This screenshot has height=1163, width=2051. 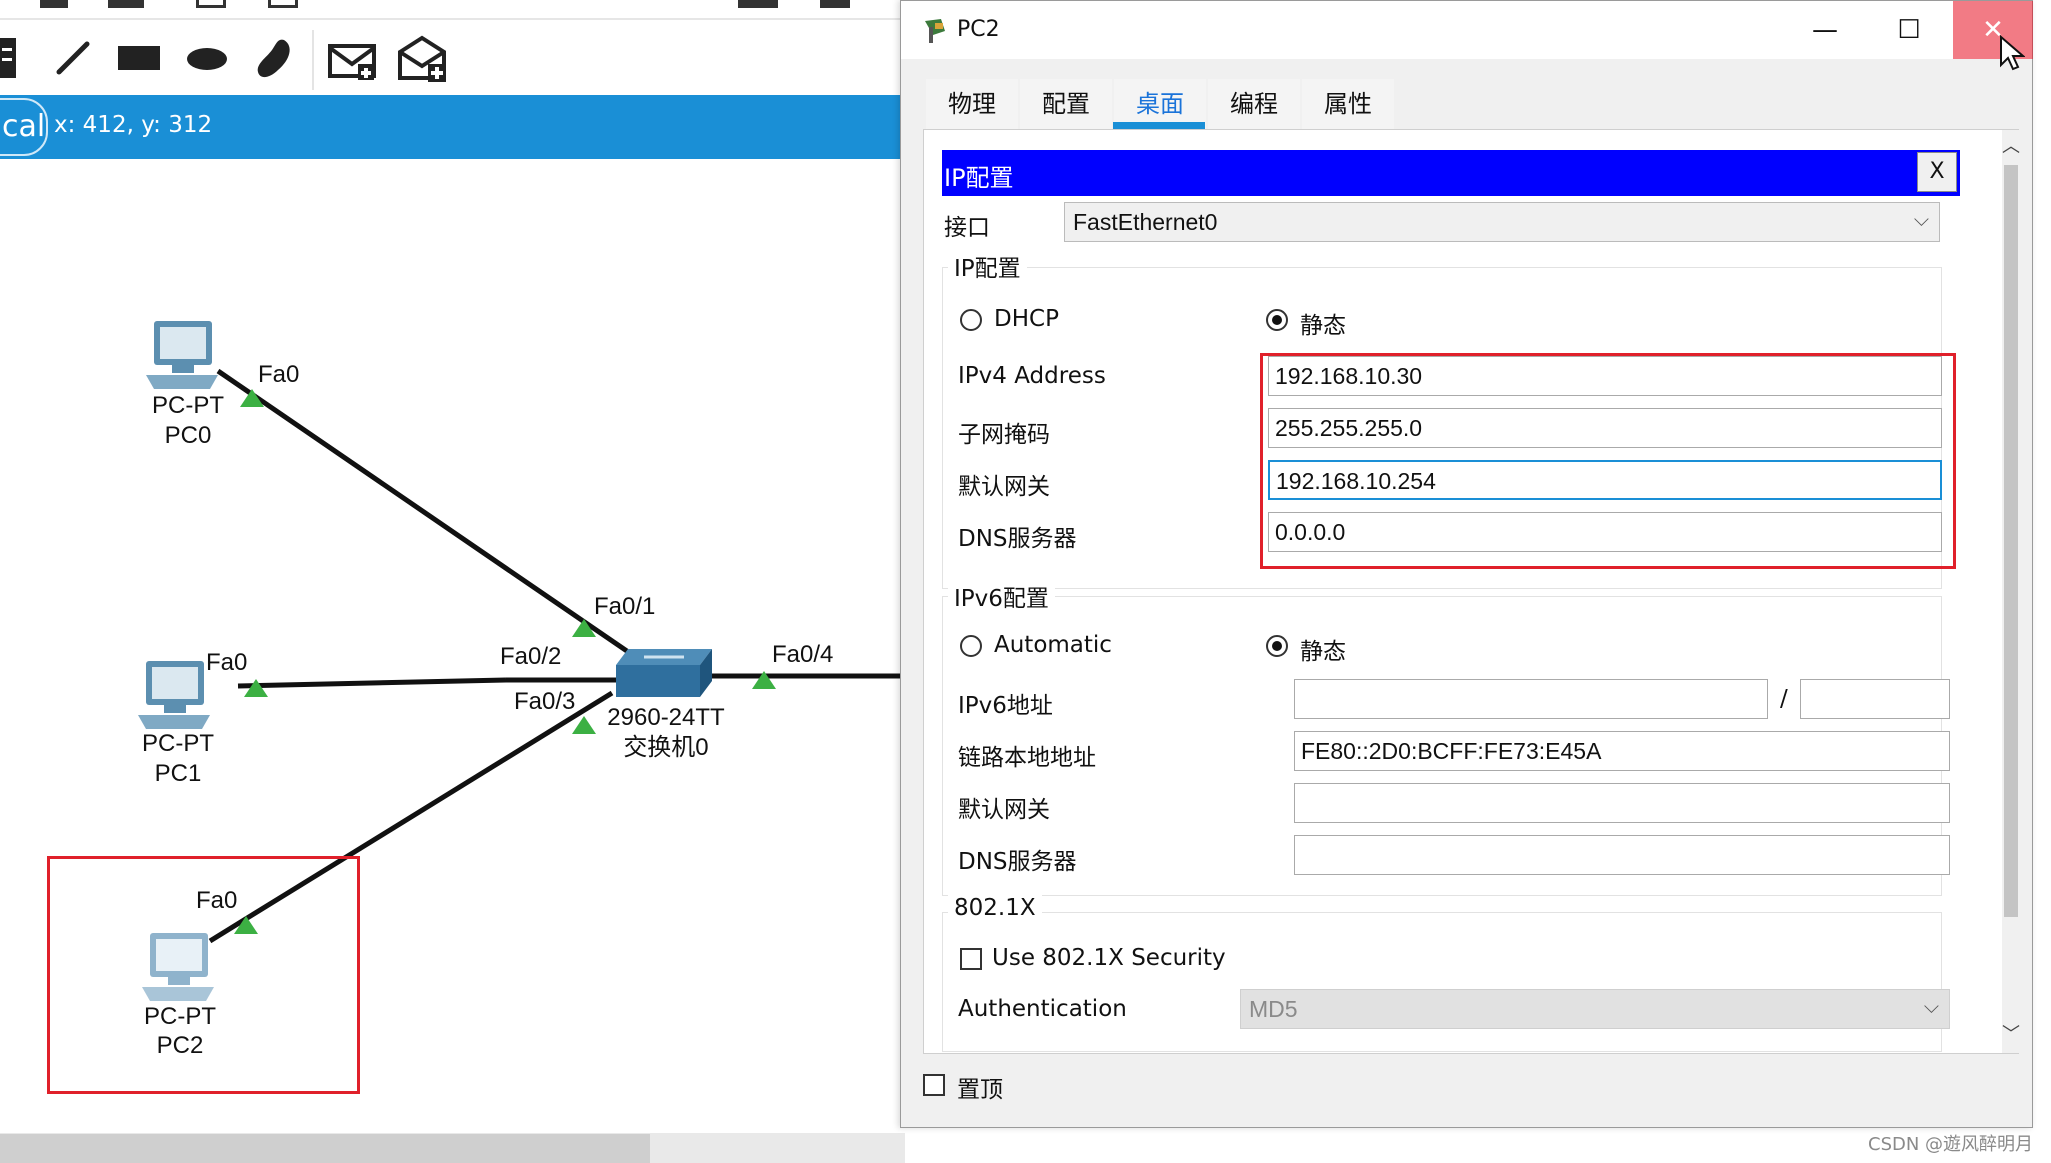 What do you see at coordinates (1502, 222) in the screenshot?
I see `interface-select: FastEthernet0 ⌵` at bounding box center [1502, 222].